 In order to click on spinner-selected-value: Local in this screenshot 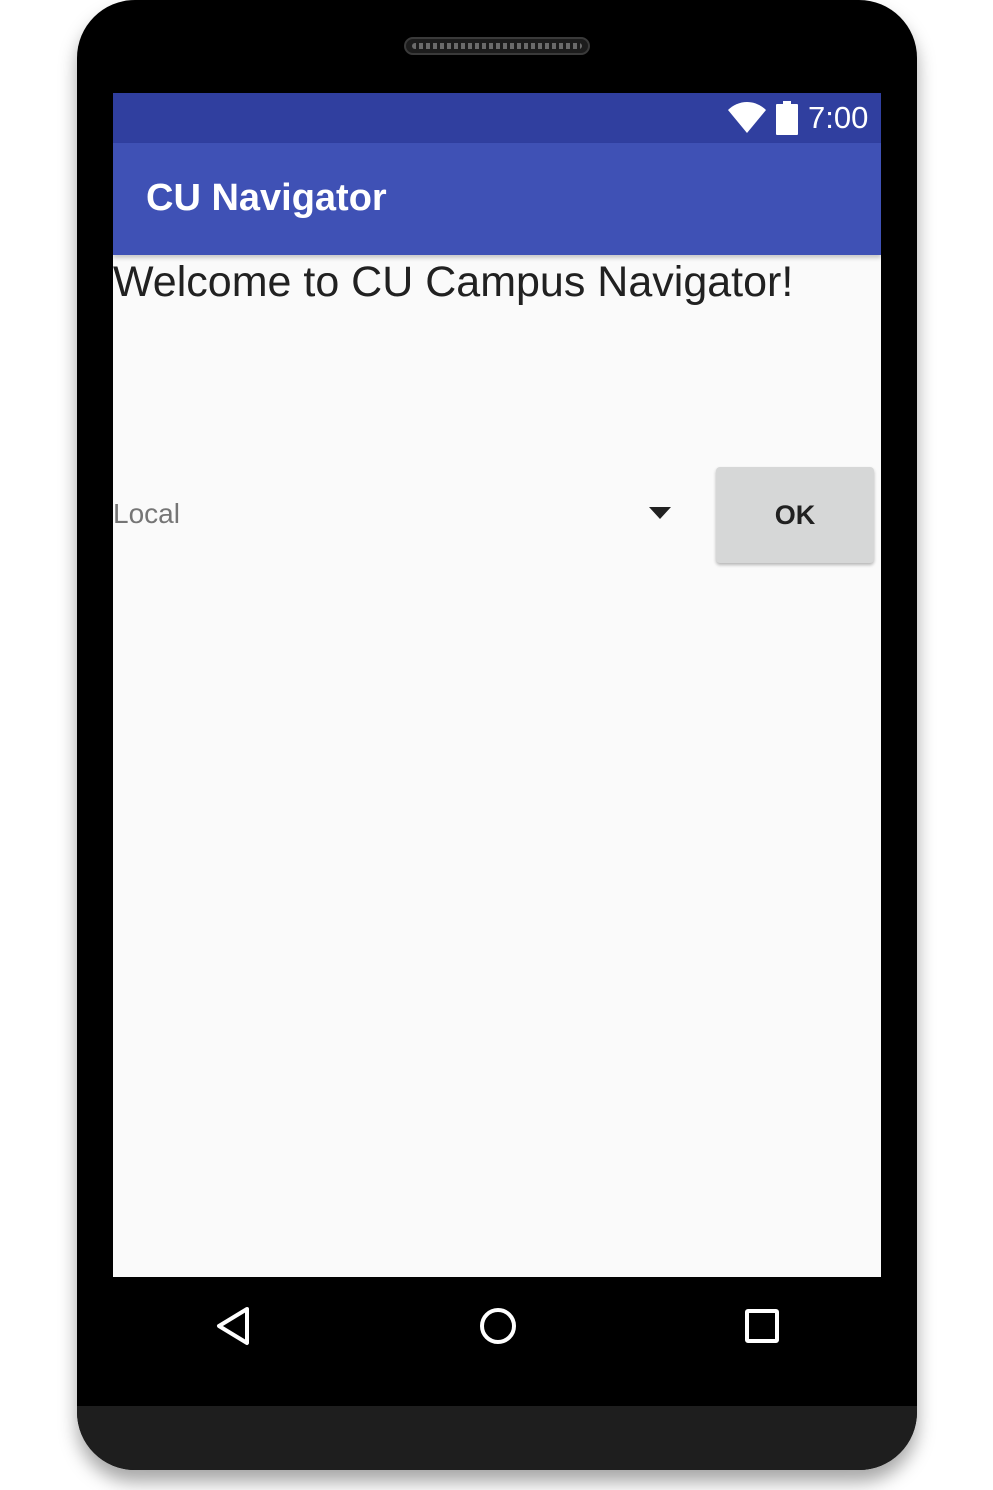, I will do `click(146, 513)`.